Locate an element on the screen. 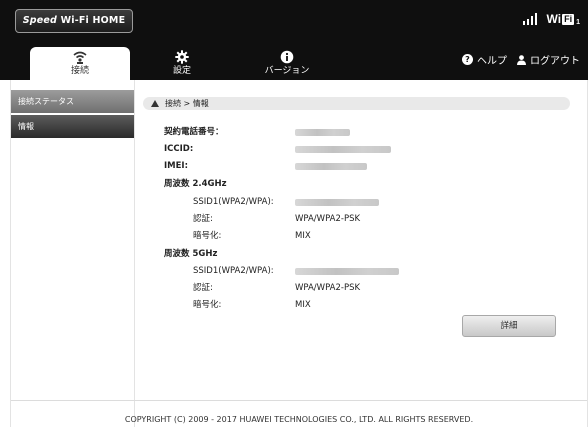  help-link: ? ヘルプ is located at coordinates (484, 59).